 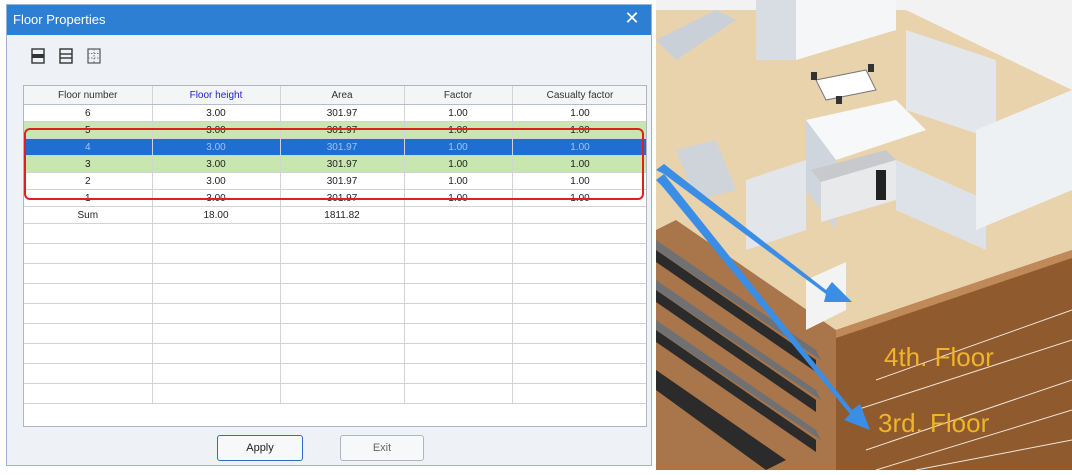 What do you see at coordinates (342, 215) in the screenshot?
I see `cell-area: 1811.82` at bounding box center [342, 215].